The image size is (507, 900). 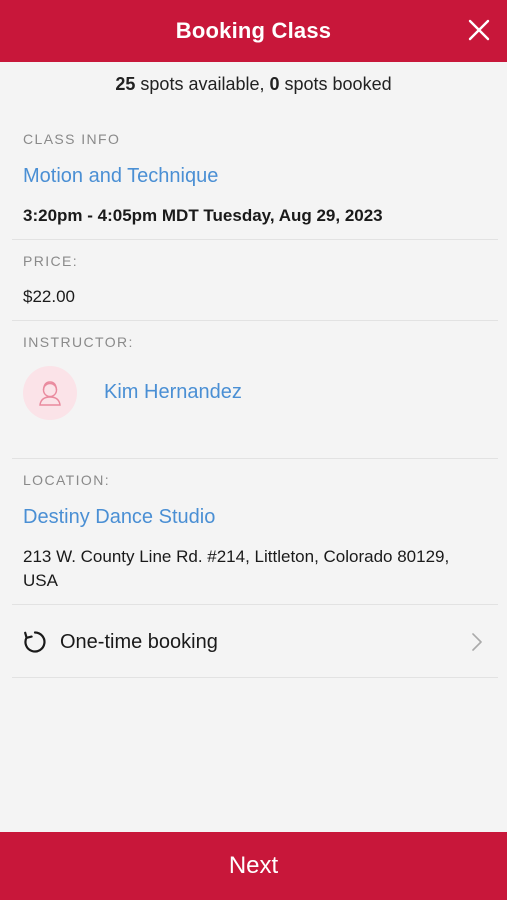 I want to click on spots-summary: 25 spots available, 0 spots booked, so click(x=253, y=84).